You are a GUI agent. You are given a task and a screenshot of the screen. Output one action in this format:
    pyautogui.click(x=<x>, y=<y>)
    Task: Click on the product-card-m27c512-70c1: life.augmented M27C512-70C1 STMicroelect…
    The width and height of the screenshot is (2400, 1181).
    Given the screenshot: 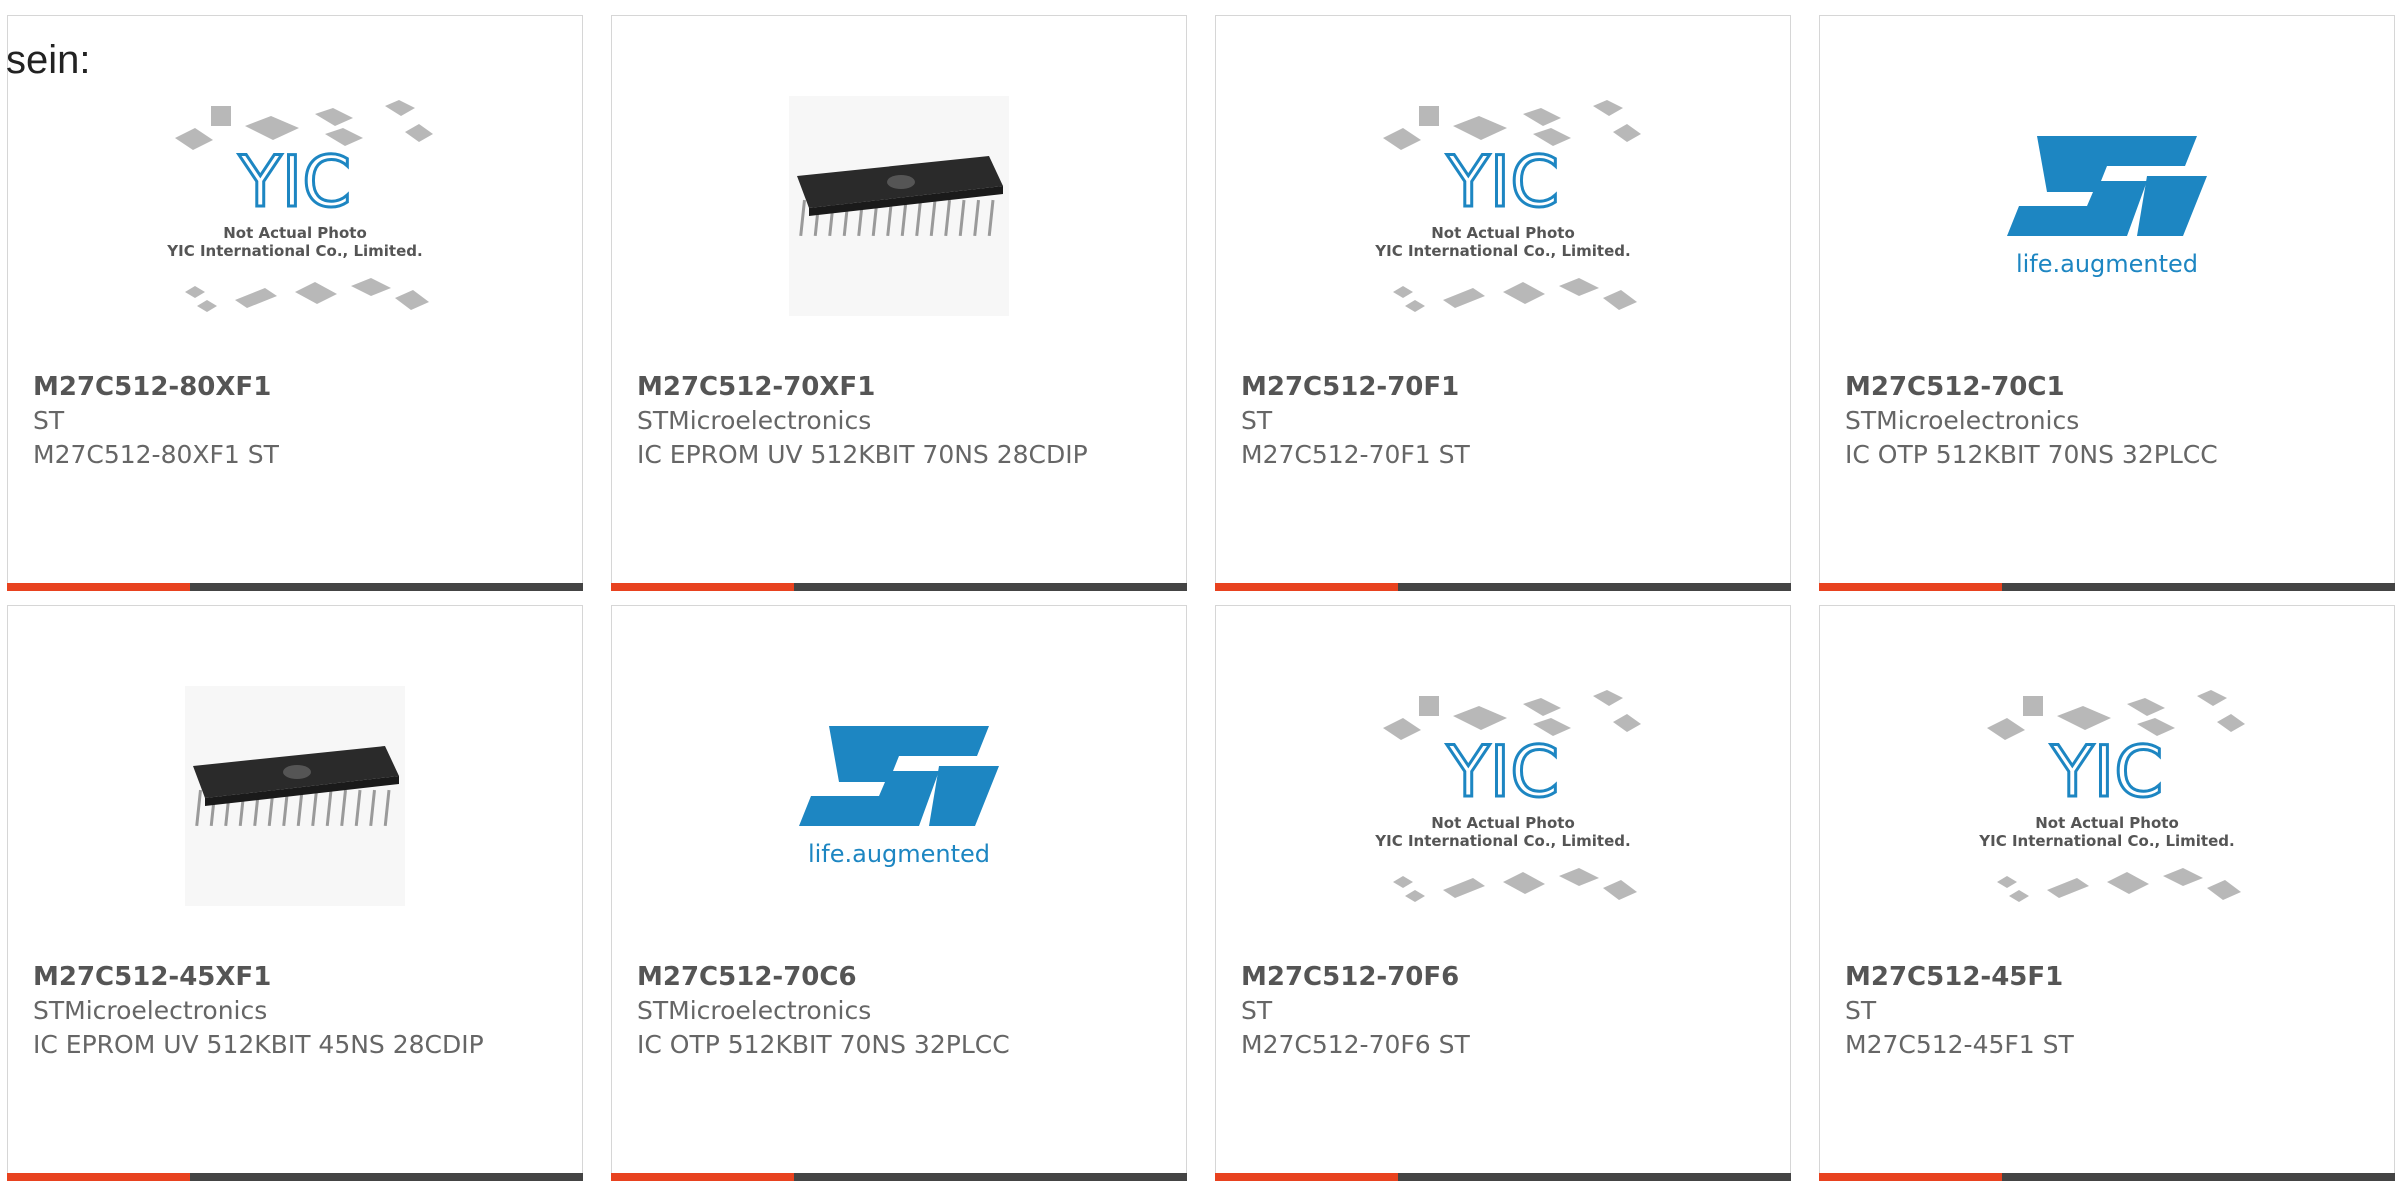 What is the action you would take?
    pyautogui.click(x=2107, y=303)
    